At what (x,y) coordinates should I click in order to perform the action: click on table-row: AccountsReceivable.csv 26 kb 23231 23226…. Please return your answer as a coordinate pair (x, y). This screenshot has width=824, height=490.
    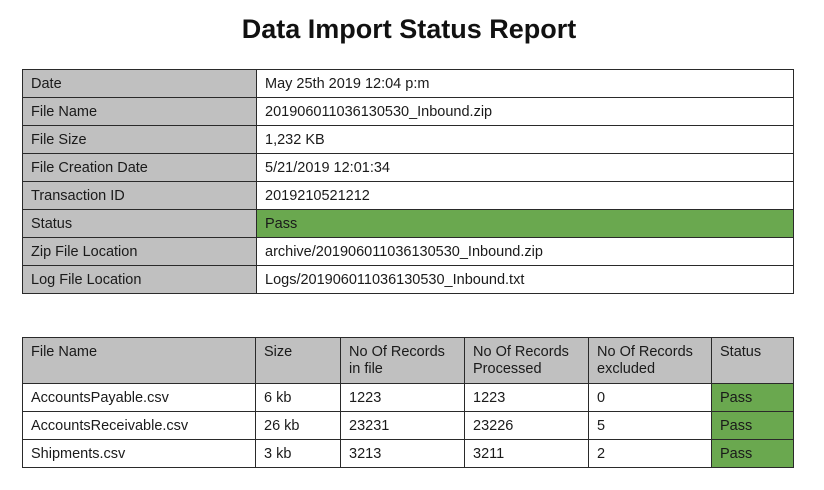
    Looking at the image, I should click on (408, 425).